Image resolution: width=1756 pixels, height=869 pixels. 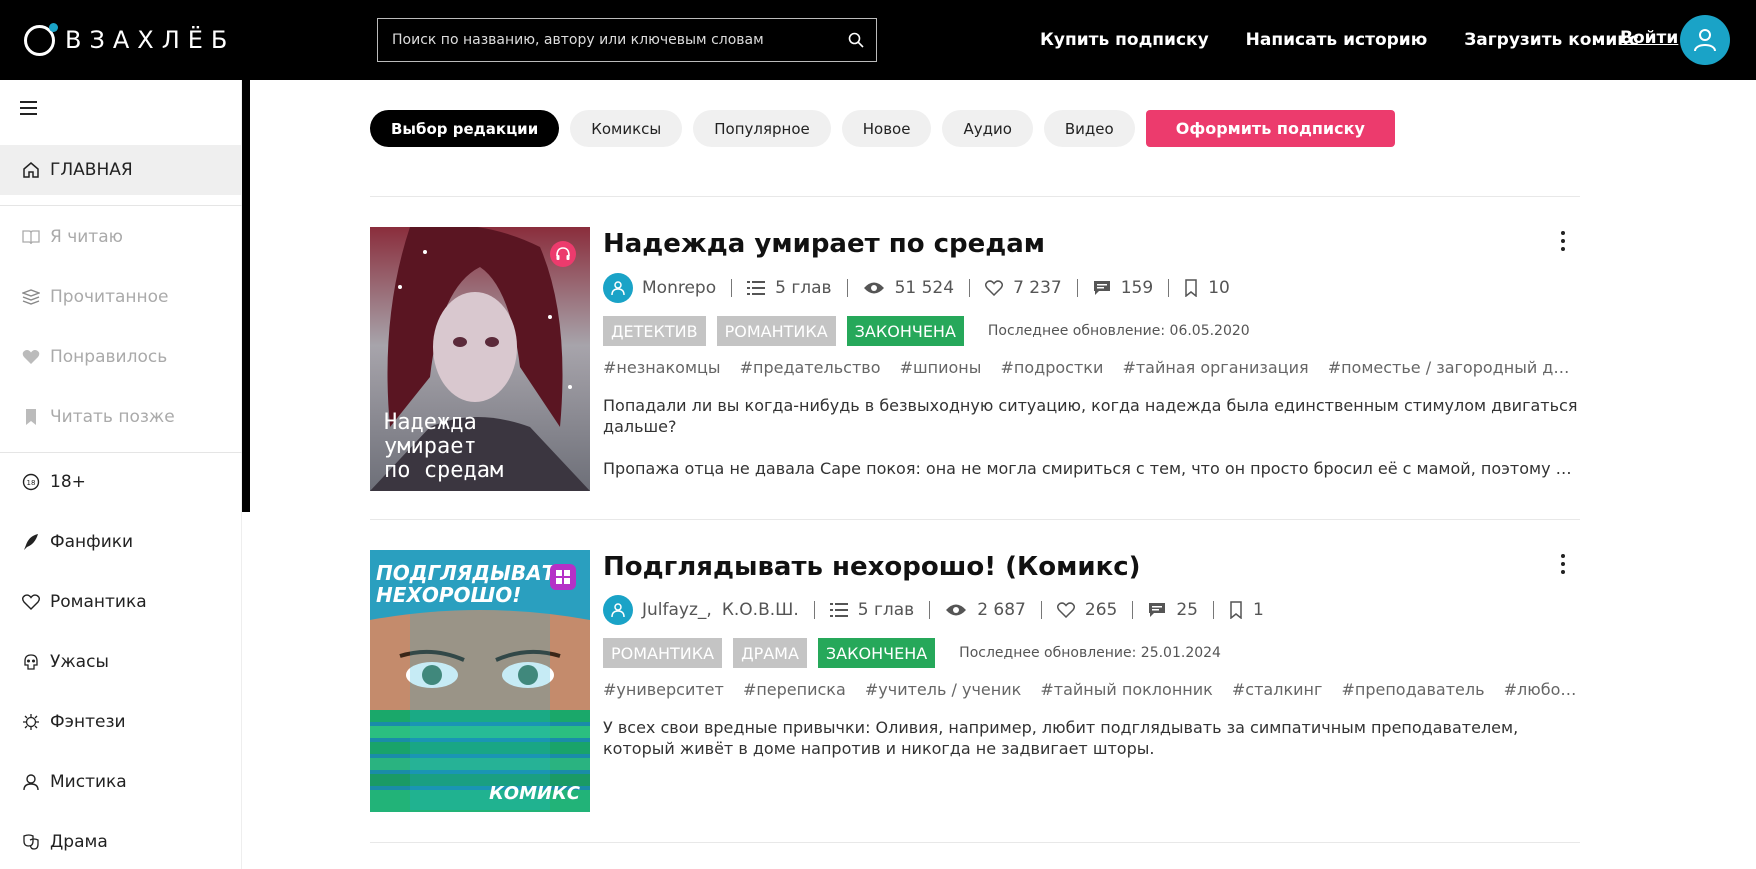 What do you see at coordinates (662, 367) in the screenshot?
I see `hashtag: #незнакомцы` at bounding box center [662, 367].